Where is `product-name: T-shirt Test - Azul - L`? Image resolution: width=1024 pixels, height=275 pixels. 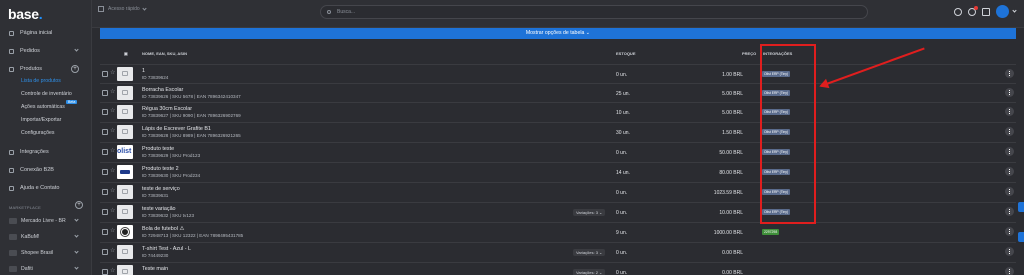 product-name: T-shirt Test - Azul - L is located at coordinates (166, 249).